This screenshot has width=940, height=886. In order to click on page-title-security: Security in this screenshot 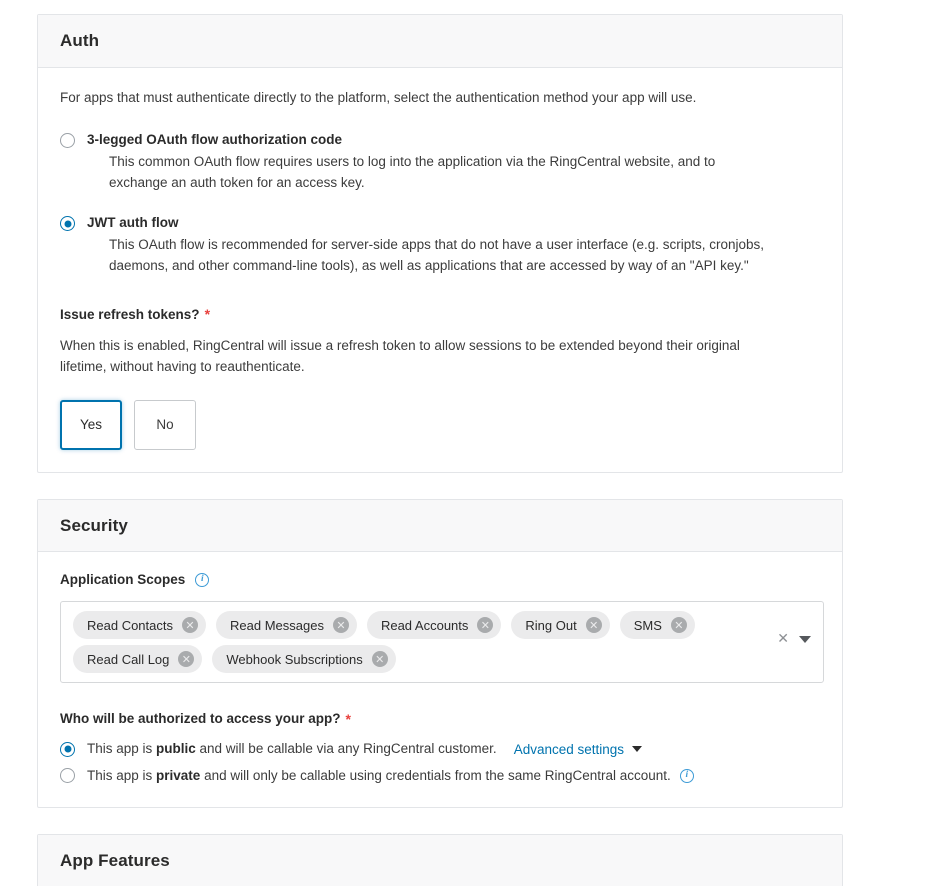, I will do `click(94, 525)`.